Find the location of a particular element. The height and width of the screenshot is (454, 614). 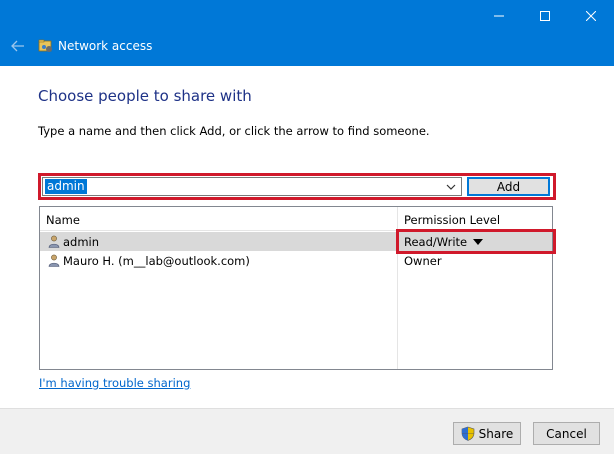

shield-icon is located at coordinates (467, 433).